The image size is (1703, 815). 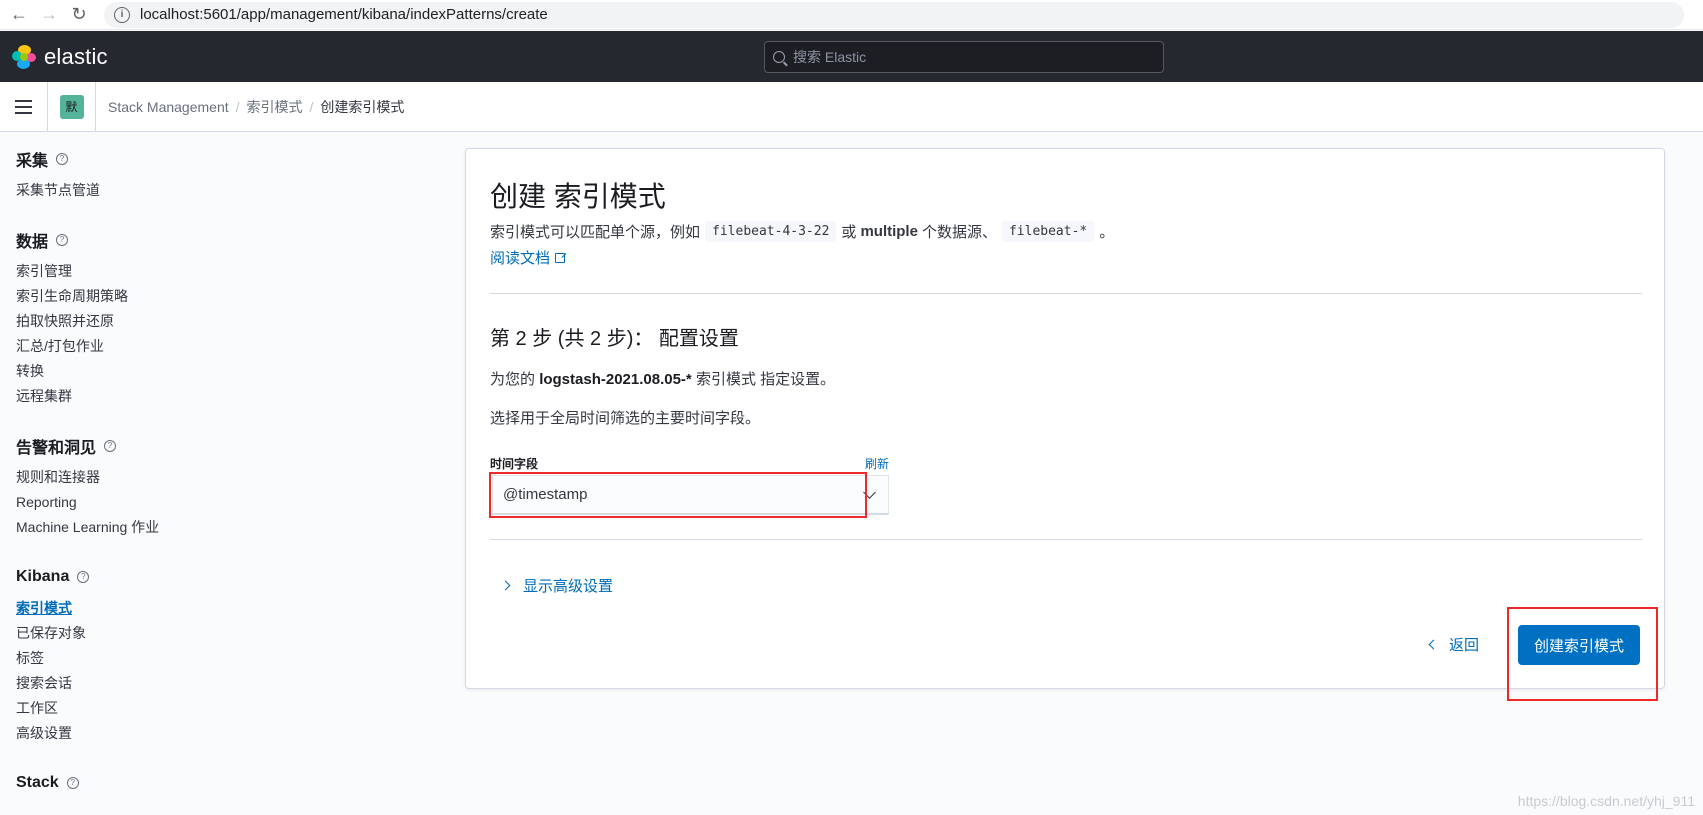 What do you see at coordinates (889, 231) in the screenshot?
I see `description-multiple: multiple` at bounding box center [889, 231].